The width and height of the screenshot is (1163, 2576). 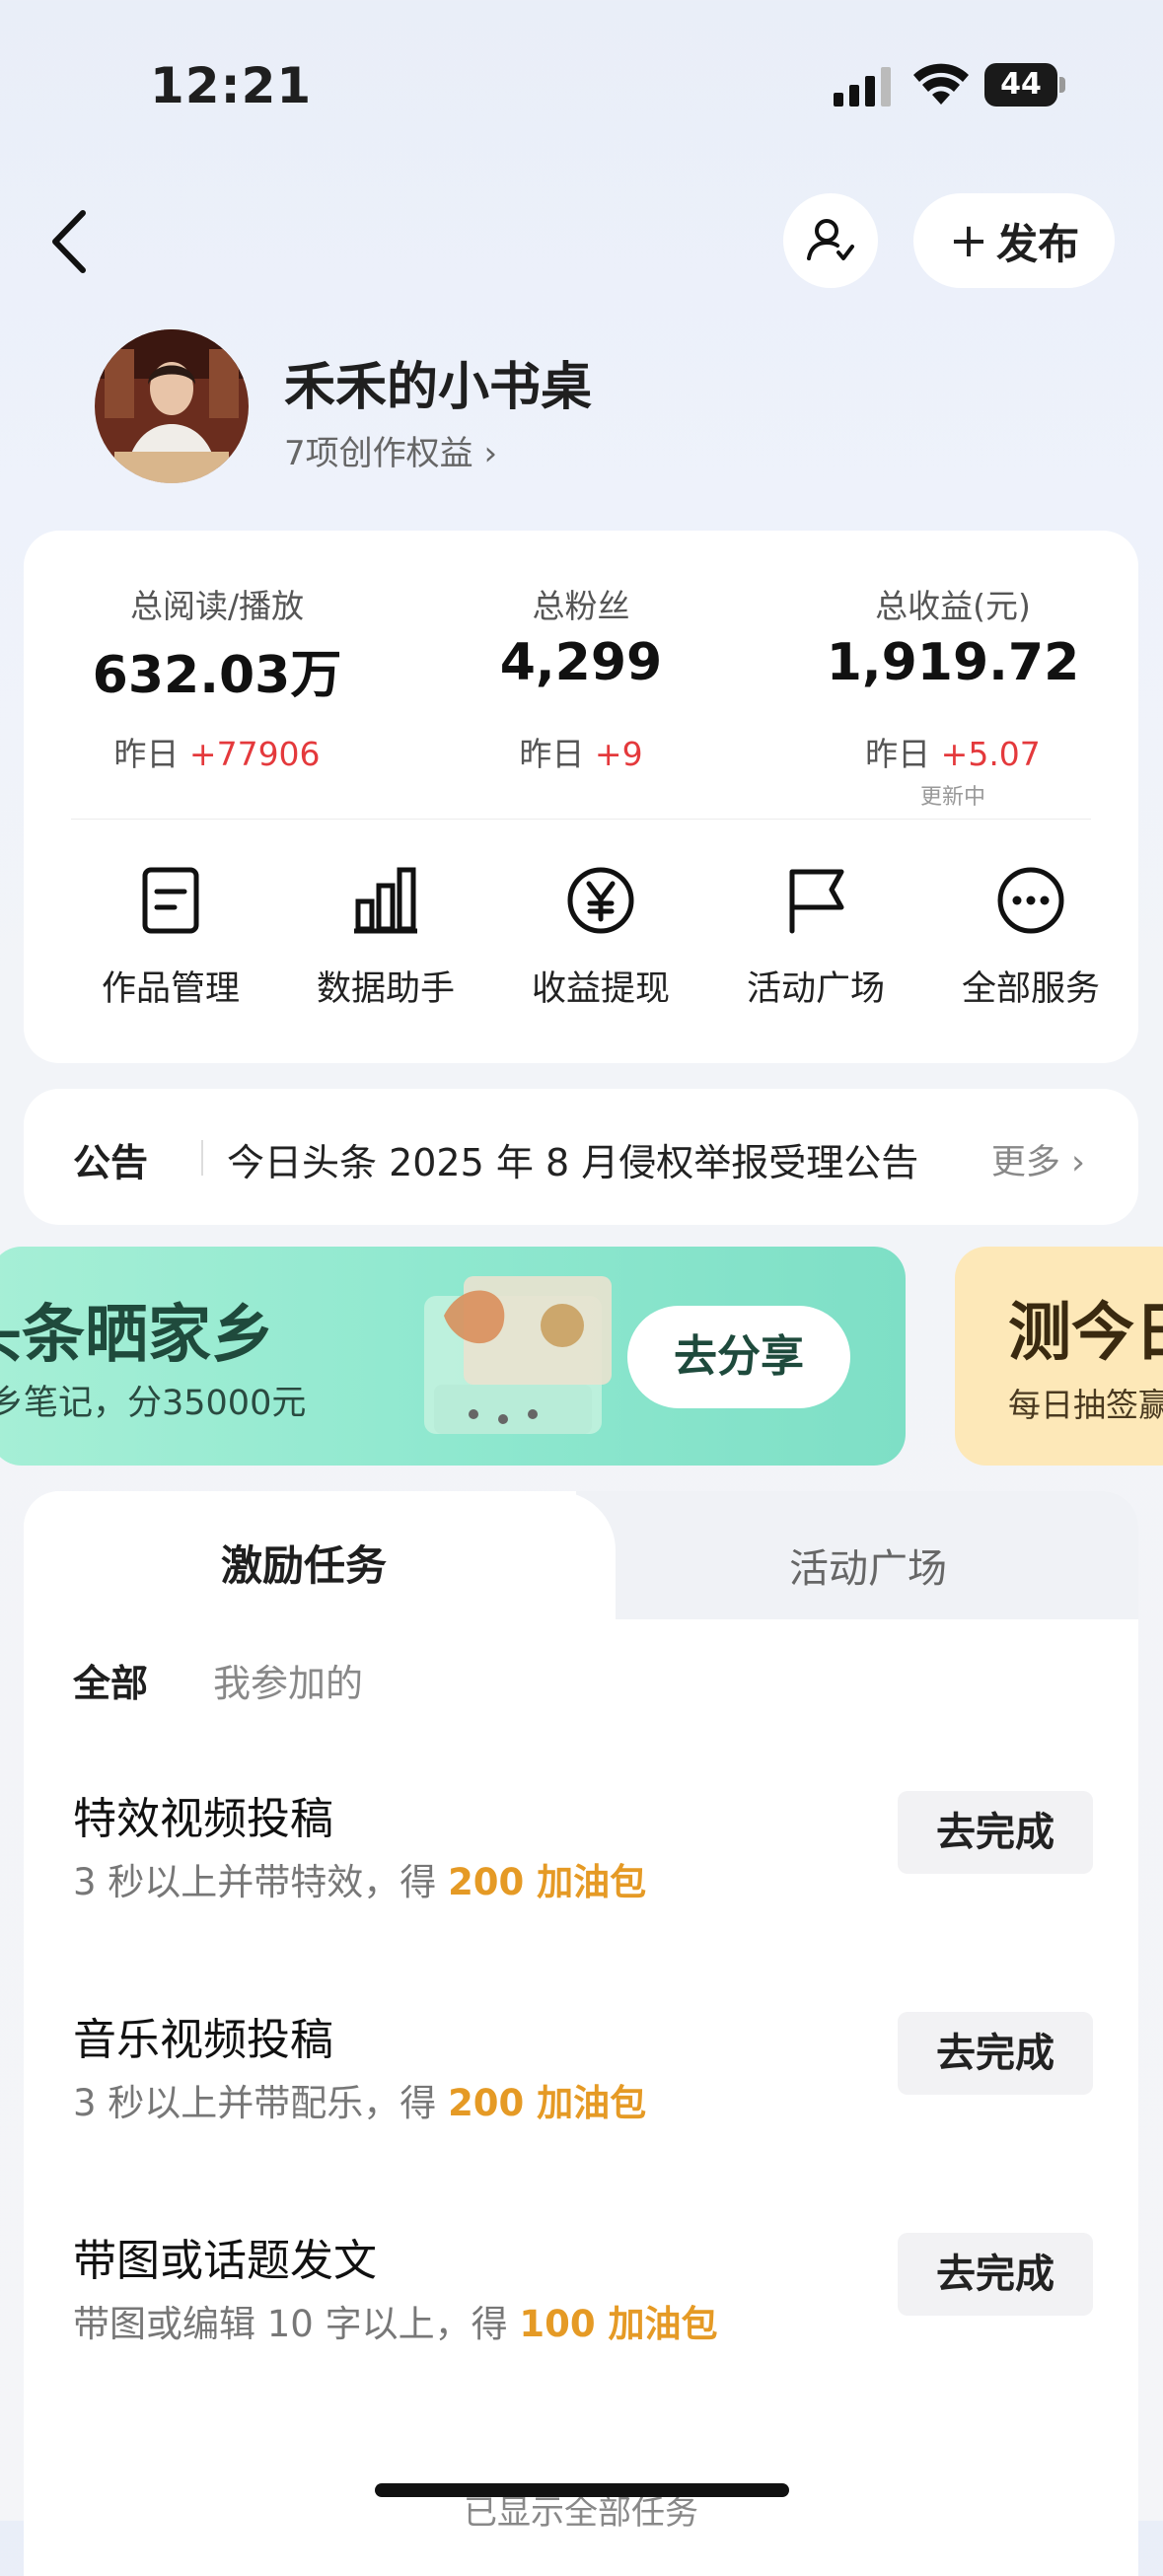 I want to click on avatar, so click(x=172, y=406).